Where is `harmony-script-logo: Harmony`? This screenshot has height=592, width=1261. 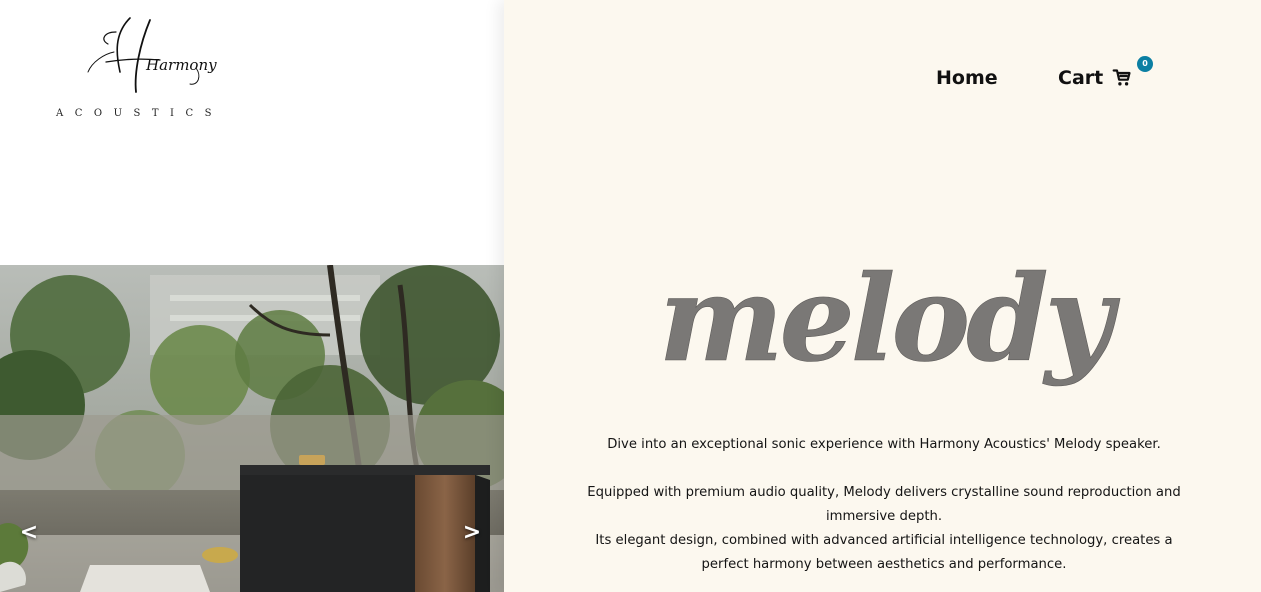 harmony-script-logo: Harmony is located at coordinates (152, 55).